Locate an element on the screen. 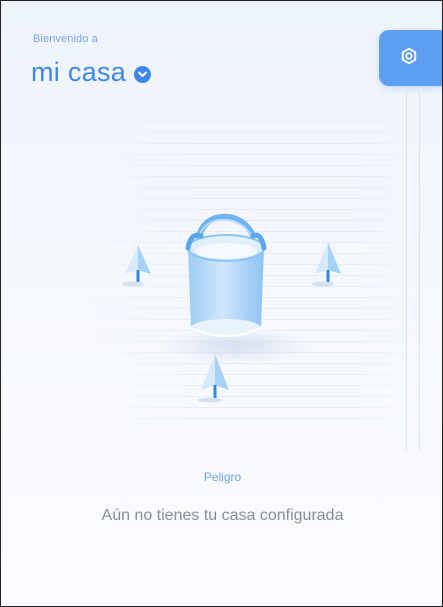 The height and width of the screenshot is (607, 443). status-label: Peligro is located at coordinates (222, 477).